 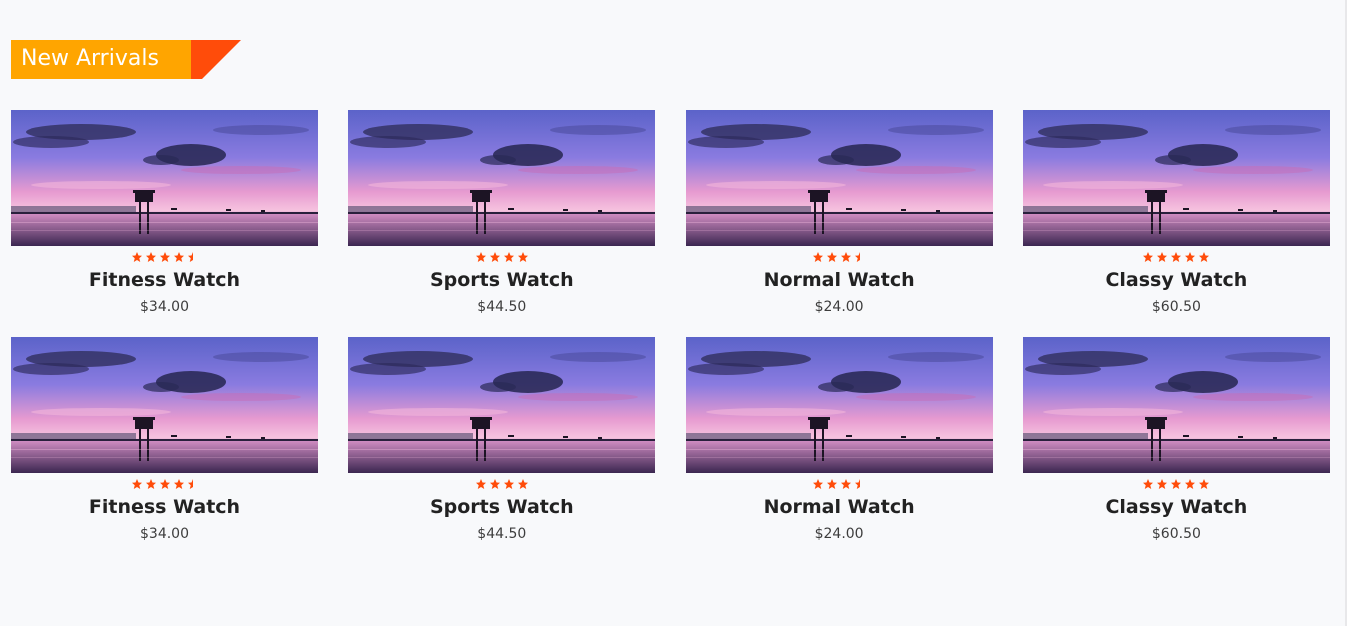 I want to click on section-title: New Arrivals, so click(x=90, y=58).